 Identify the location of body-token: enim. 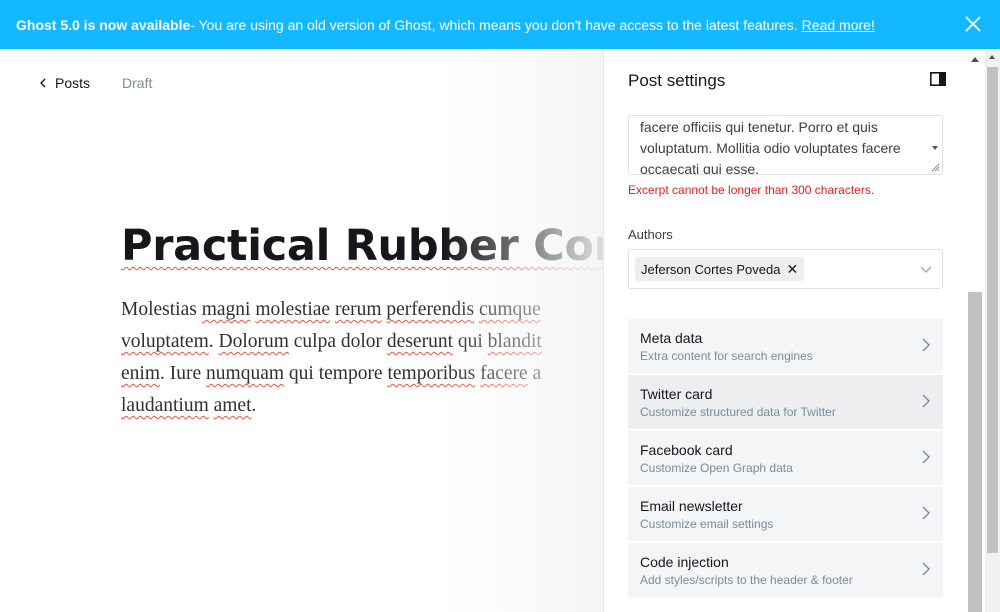
(140, 373).